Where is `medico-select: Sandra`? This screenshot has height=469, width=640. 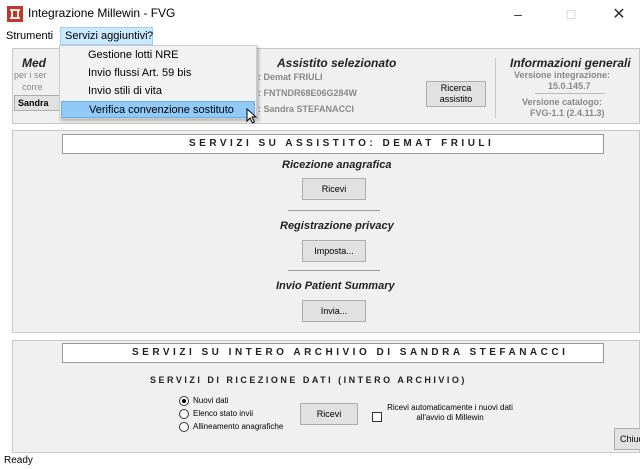
medico-select: Sandra is located at coordinates (38, 103).